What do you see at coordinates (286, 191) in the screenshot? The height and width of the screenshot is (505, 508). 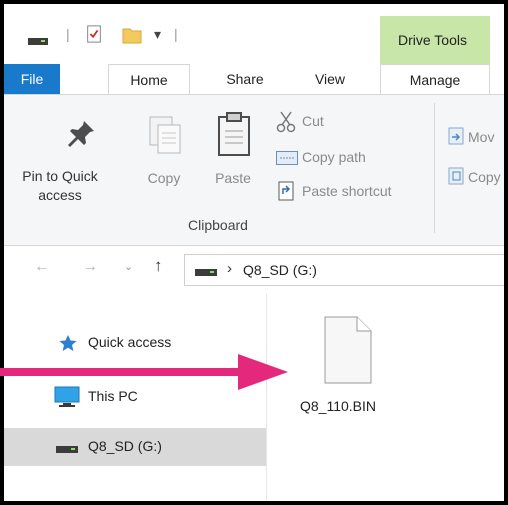 I see `paste-shortcut-icon` at bounding box center [286, 191].